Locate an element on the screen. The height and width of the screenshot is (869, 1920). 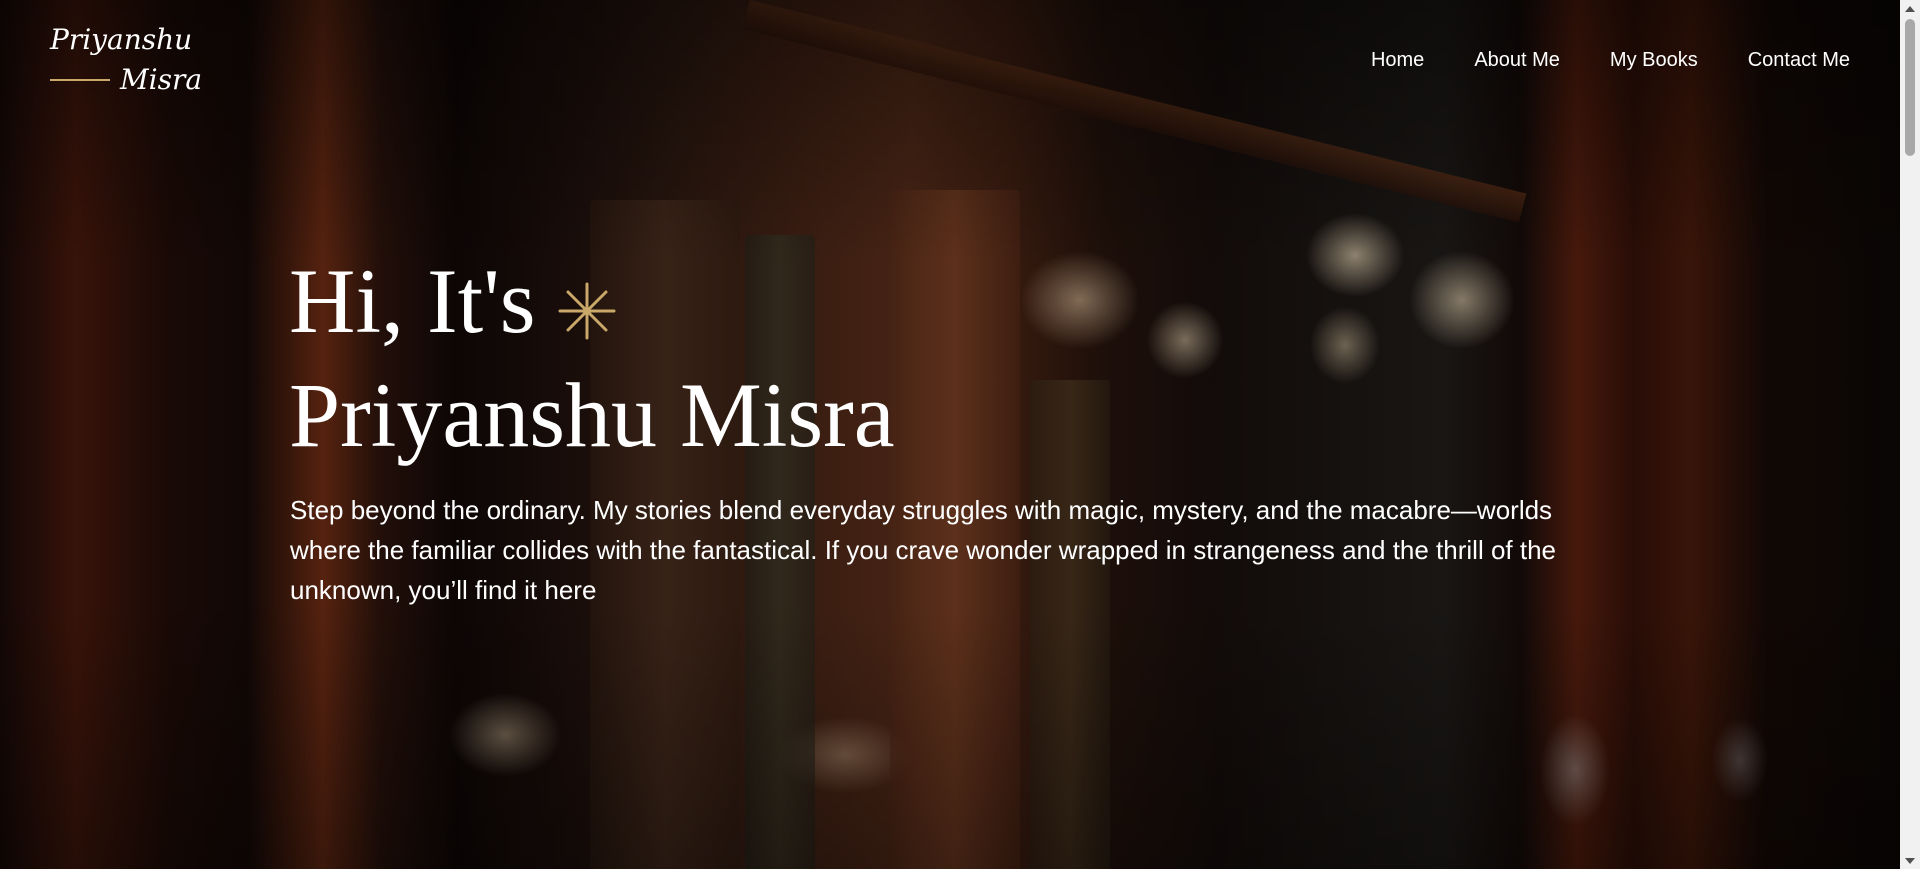
hero-heading: Hi, It's Priyanshu Misra is located at coordinates (592, 358).